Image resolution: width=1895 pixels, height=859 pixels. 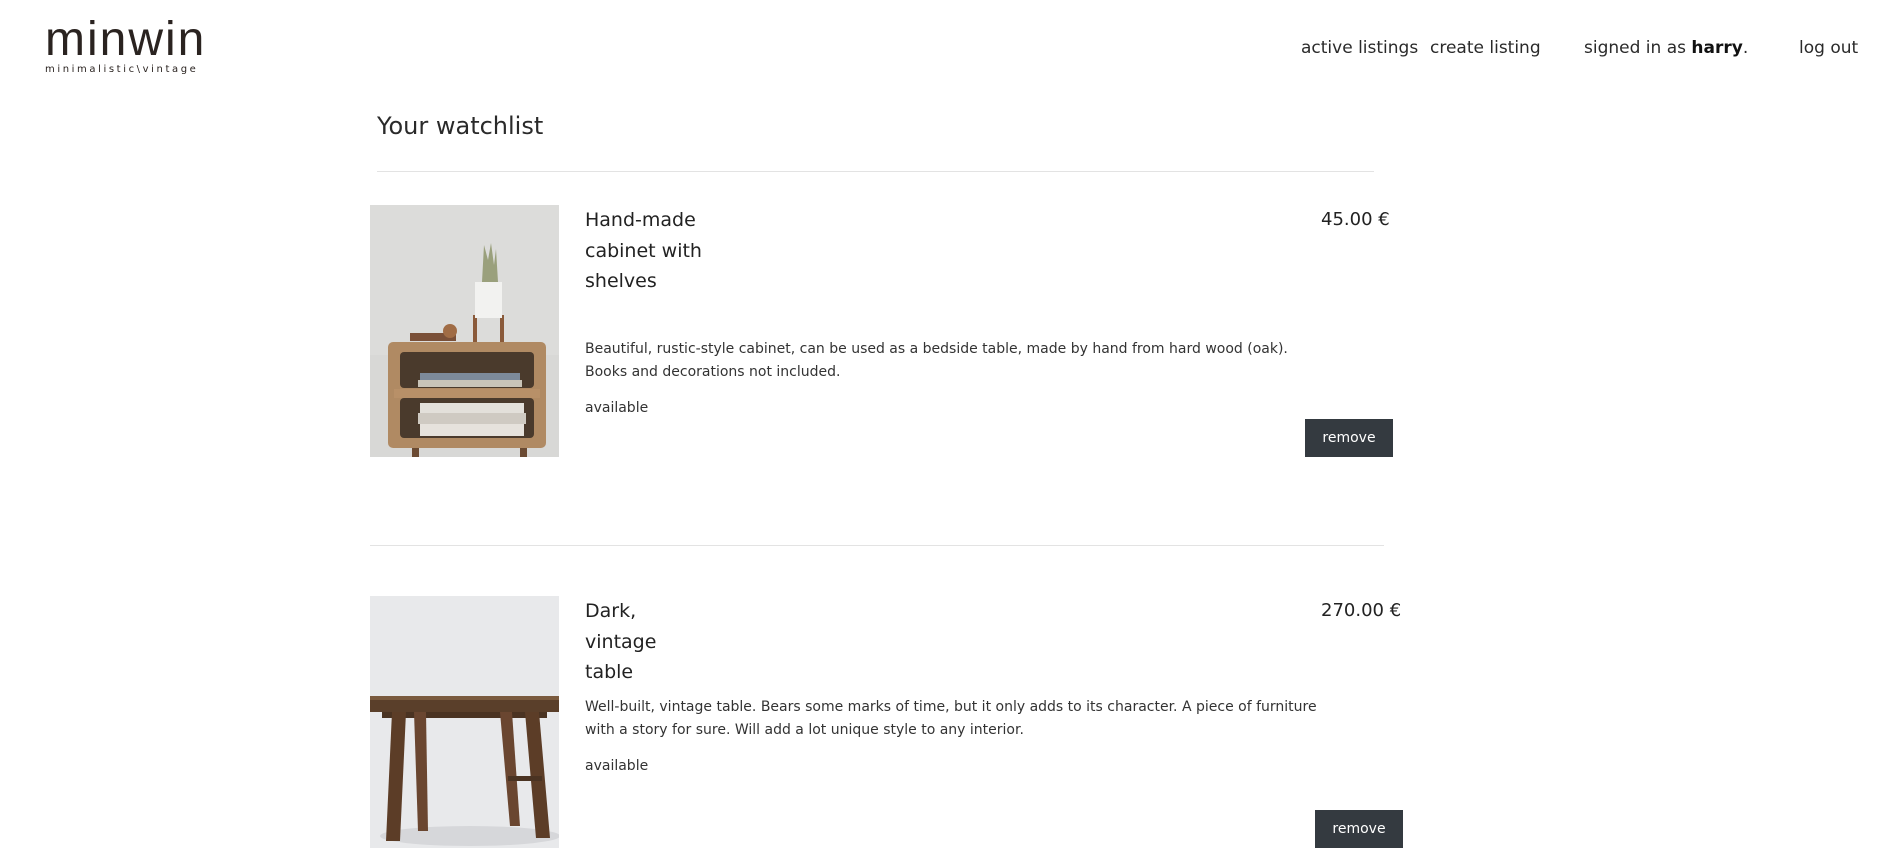 What do you see at coordinates (460, 126) in the screenshot?
I see `page-title: Your watchlist` at bounding box center [460, 126].